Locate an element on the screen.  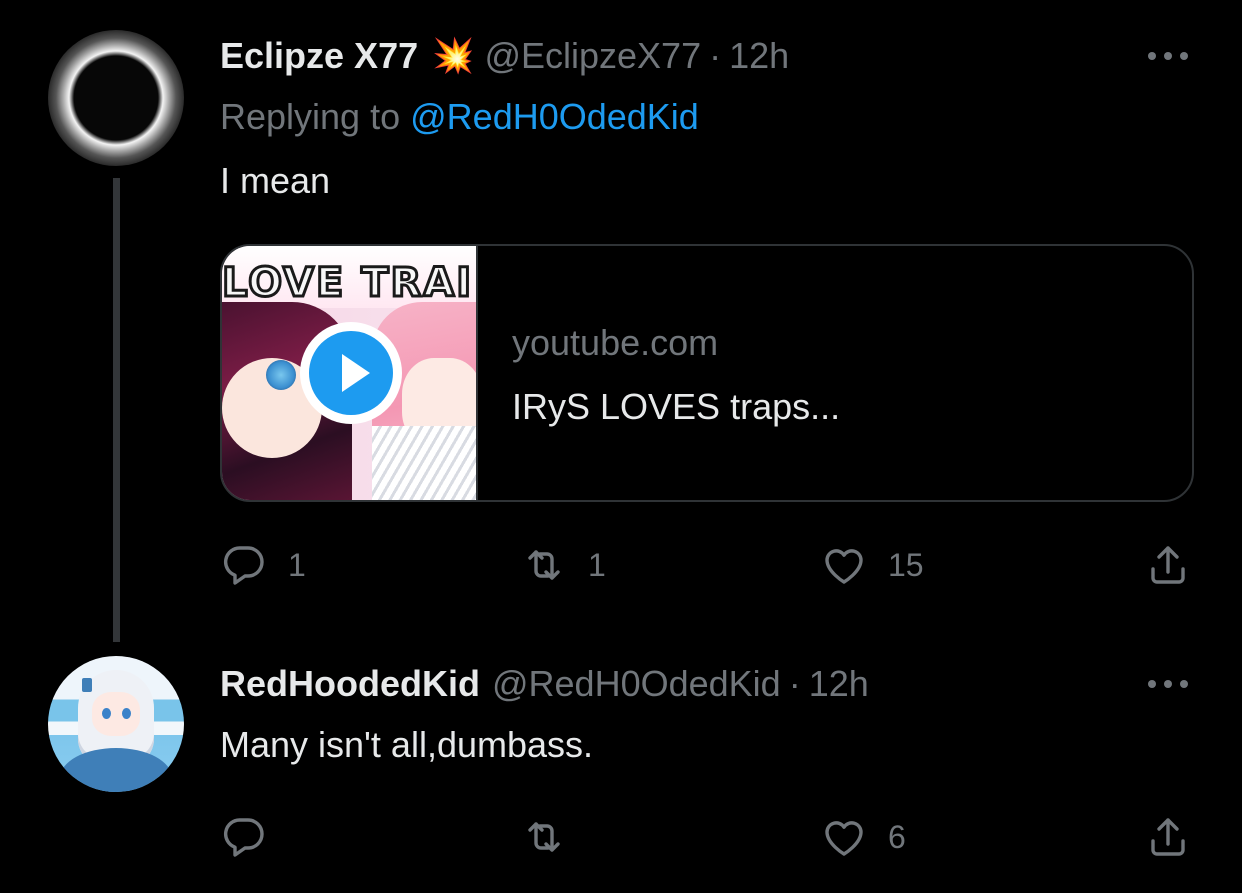
reply-button is located at coordinates (254, 837).